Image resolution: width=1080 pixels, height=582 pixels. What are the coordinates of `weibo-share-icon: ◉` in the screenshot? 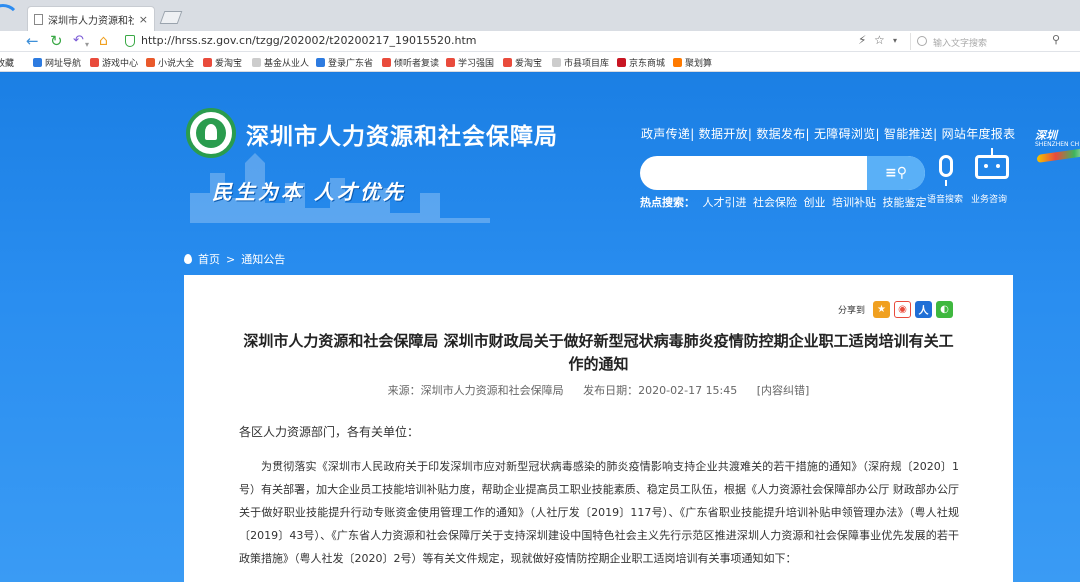 It's located at (902, 309).